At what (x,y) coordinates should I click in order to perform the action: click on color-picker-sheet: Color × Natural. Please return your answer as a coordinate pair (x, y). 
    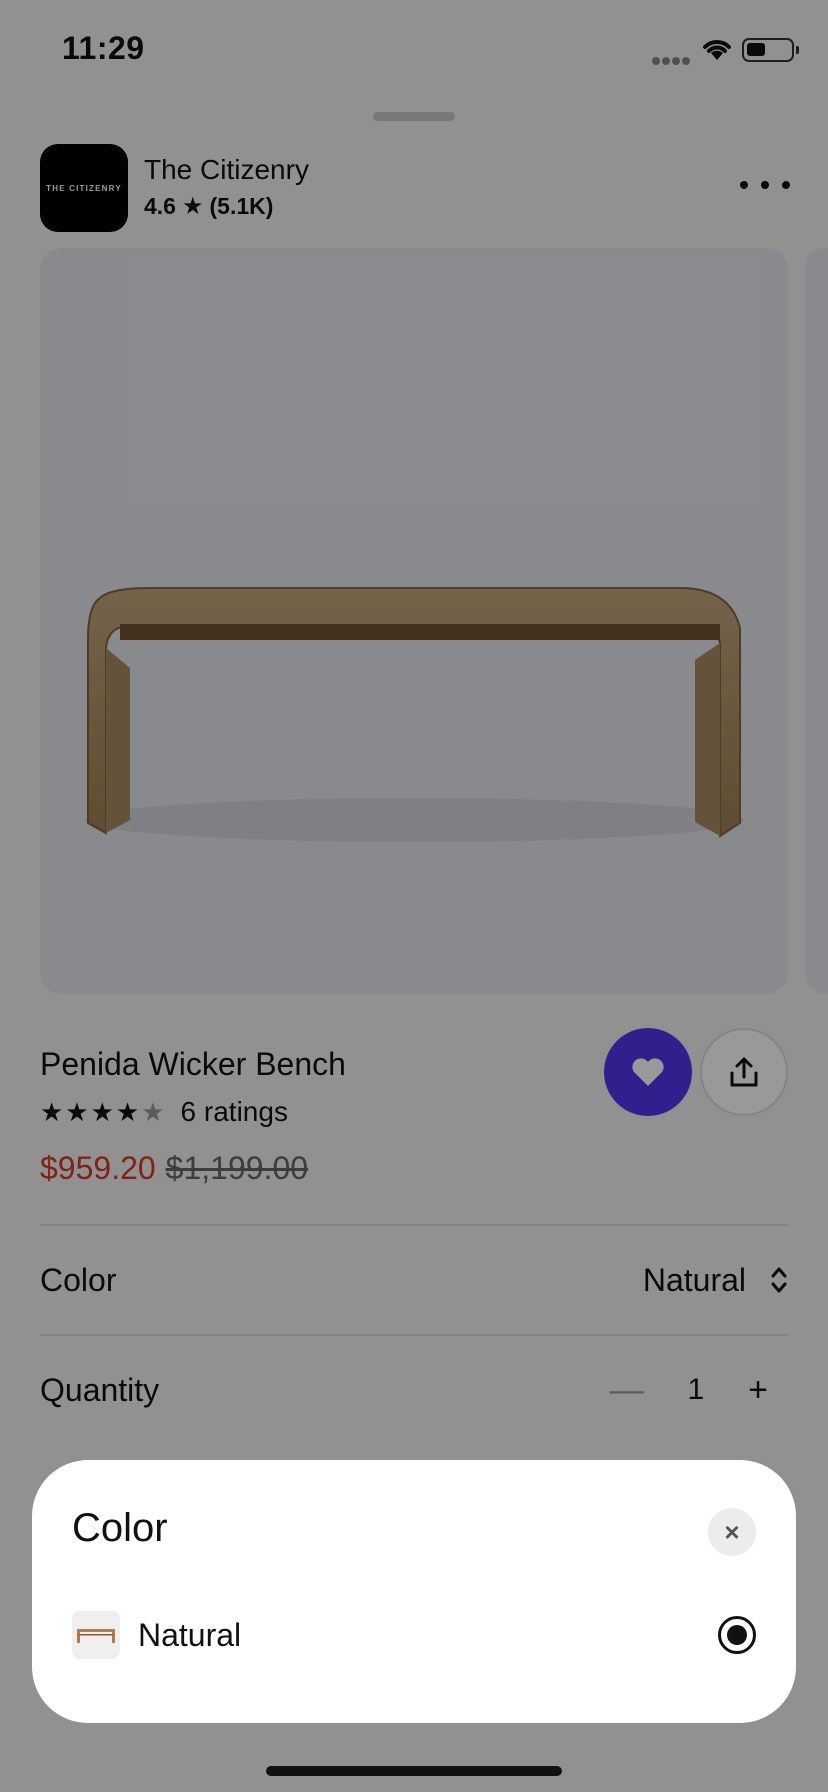
    Looking at the image, I should click on (414, 1591).